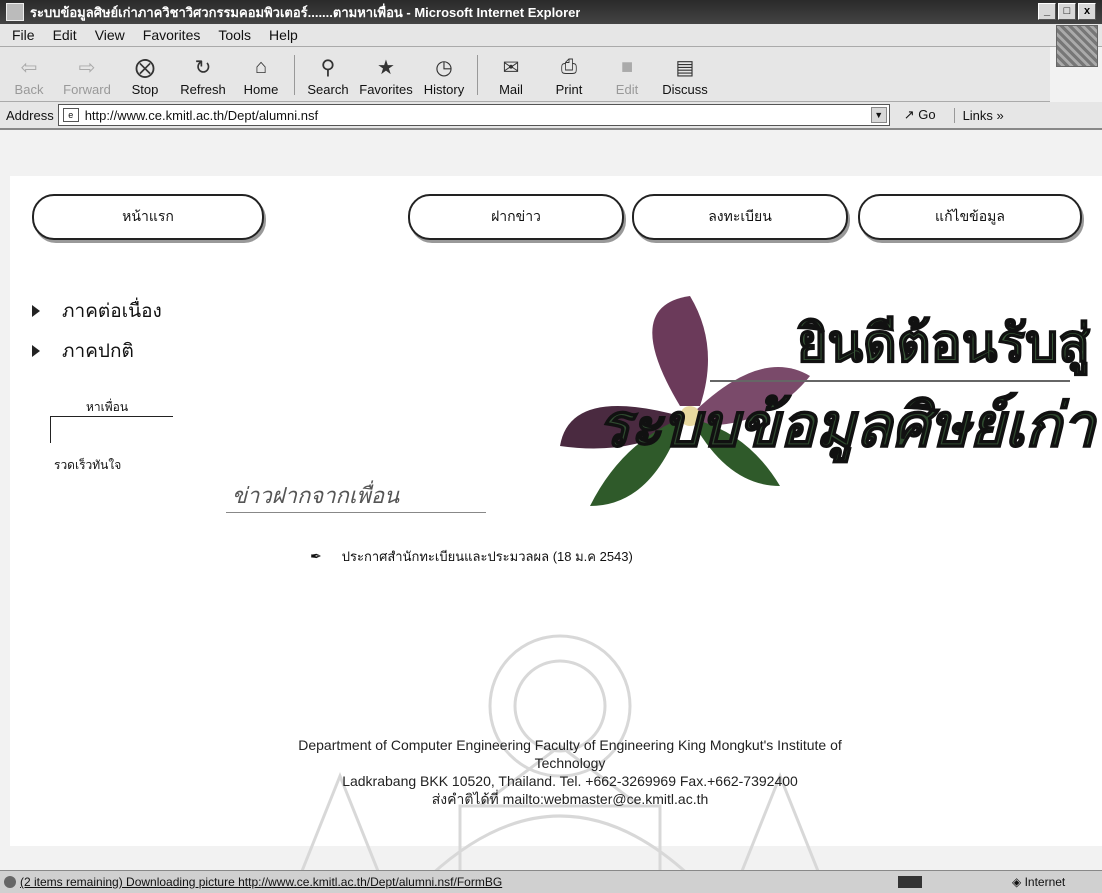  Describe the element at coordinates (148, 217) in the screenshot. I see `nav-home-button: หน้าแรก` at that location.